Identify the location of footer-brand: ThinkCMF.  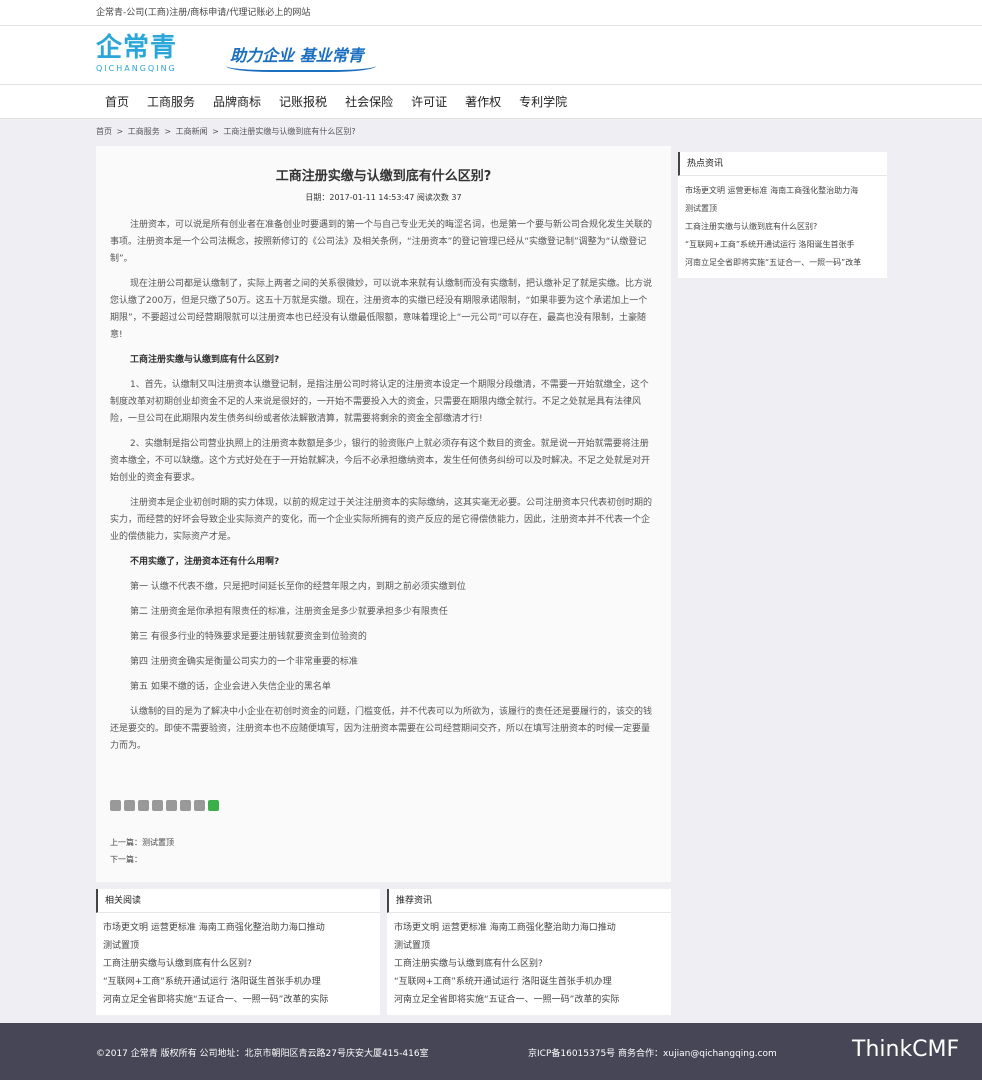
(905, 1049).